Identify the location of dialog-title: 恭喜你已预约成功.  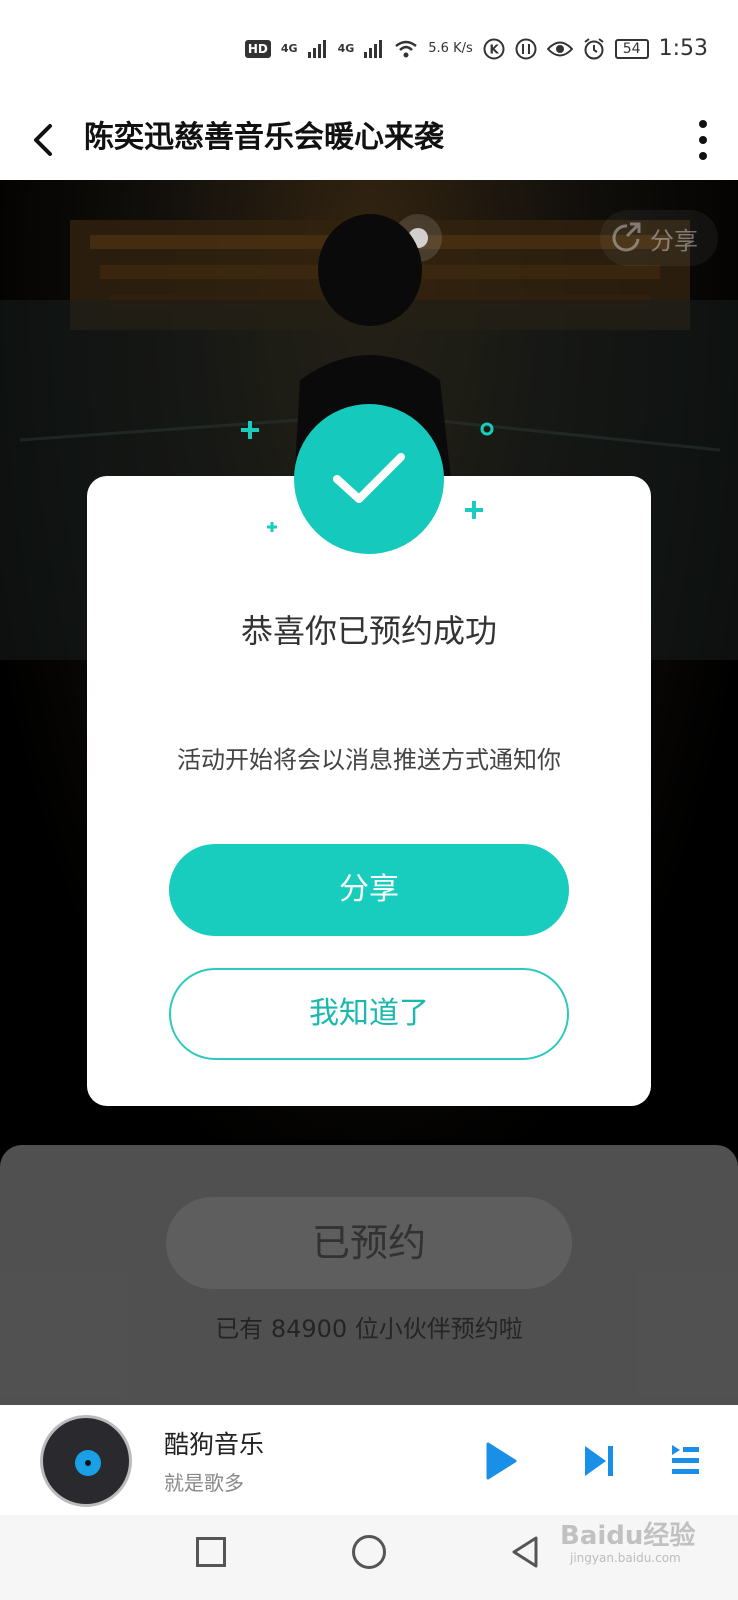
(368, 631).